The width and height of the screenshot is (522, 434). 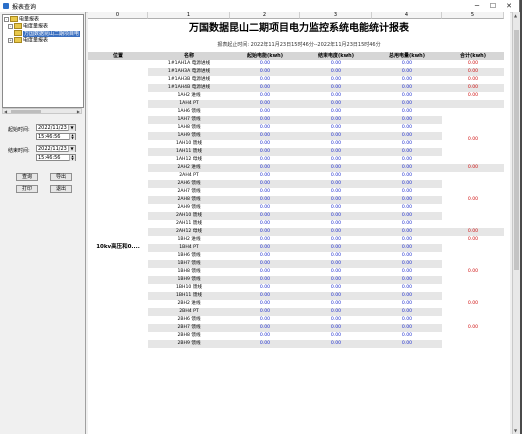 What do you see at coordinates (61, 189) in the screenshot?
I see `exit-button: 退出` at bounding box center [61, 189].